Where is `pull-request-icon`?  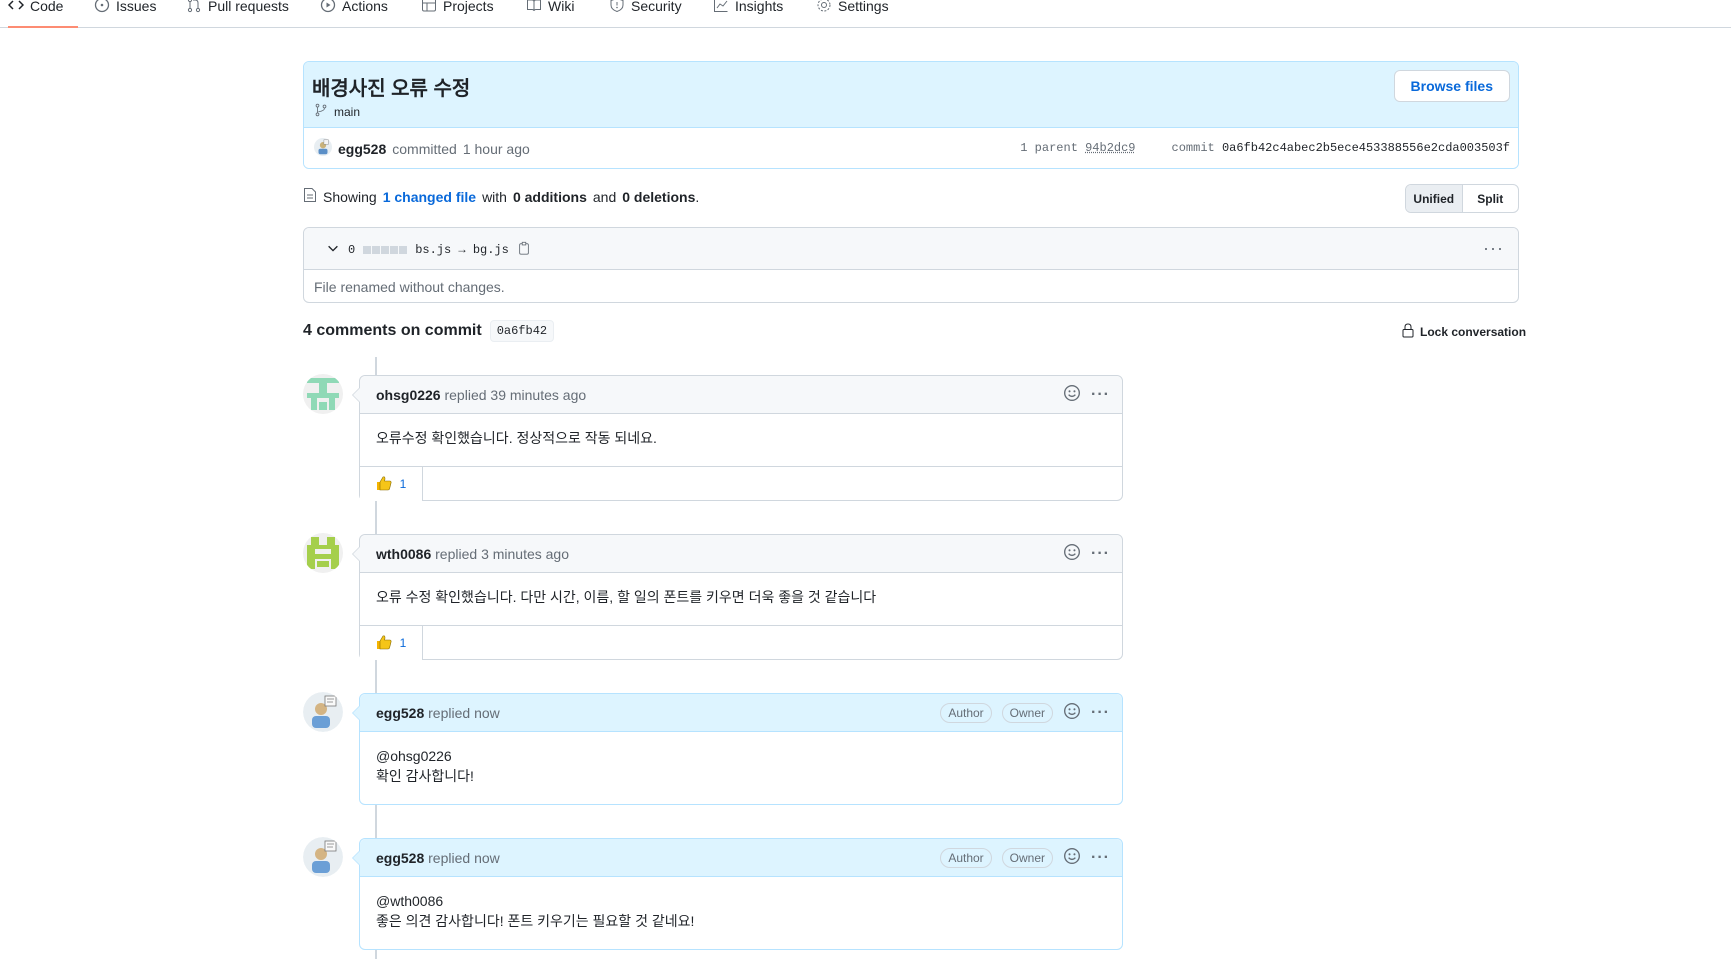
pull-request-icon is located at coordinates (194, 6).